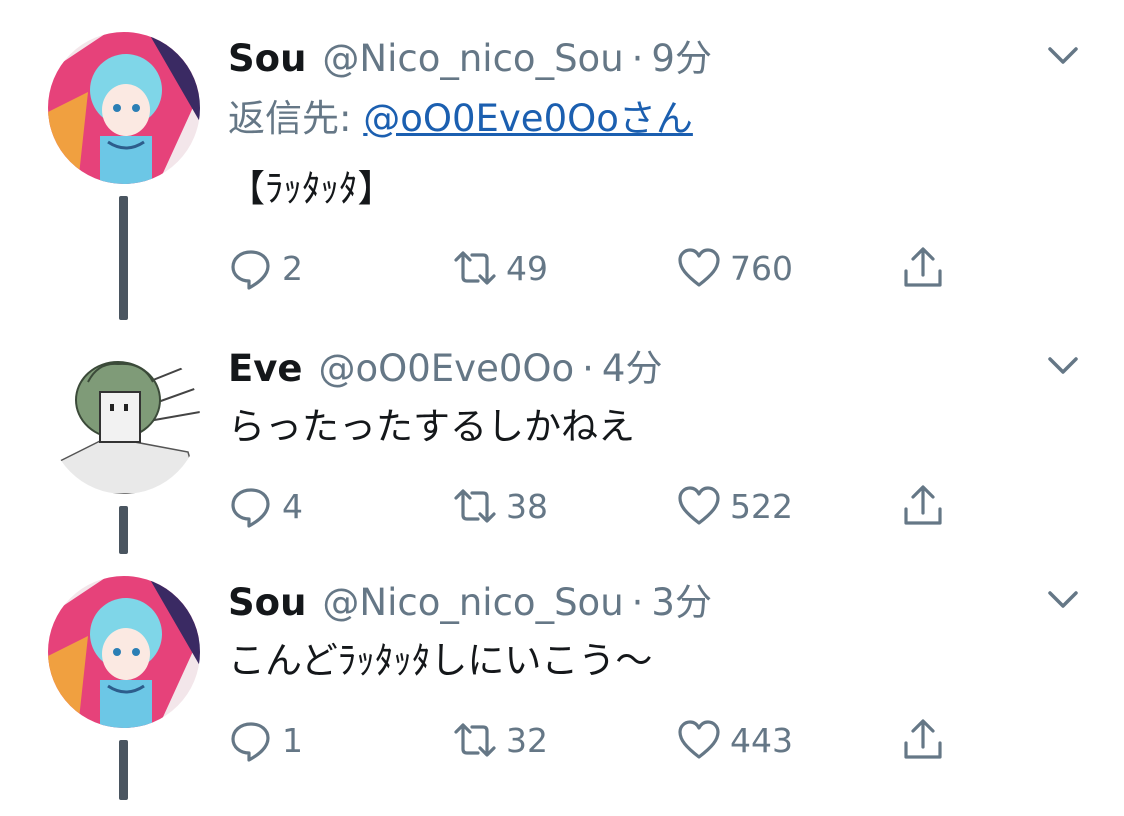 This screenshot has width=1124, height=816. What do you see at coordinates (608, 740) in the screenshot?
I see `action-bar: 1 32 443` at bounding box center [608, 740].